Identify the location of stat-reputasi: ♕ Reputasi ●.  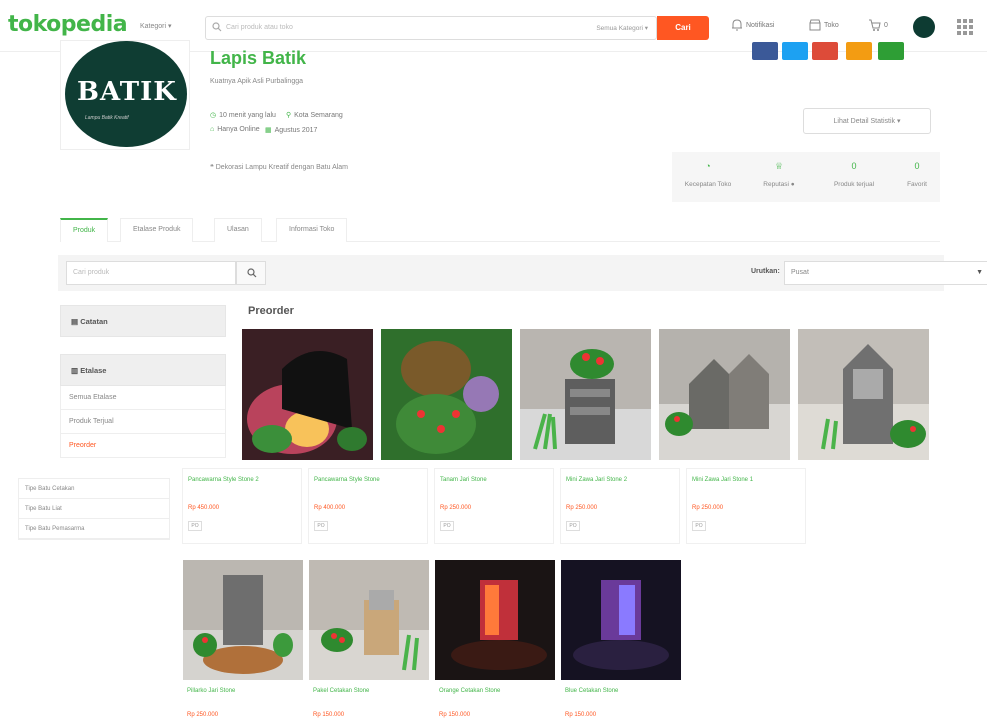
(779, 177).